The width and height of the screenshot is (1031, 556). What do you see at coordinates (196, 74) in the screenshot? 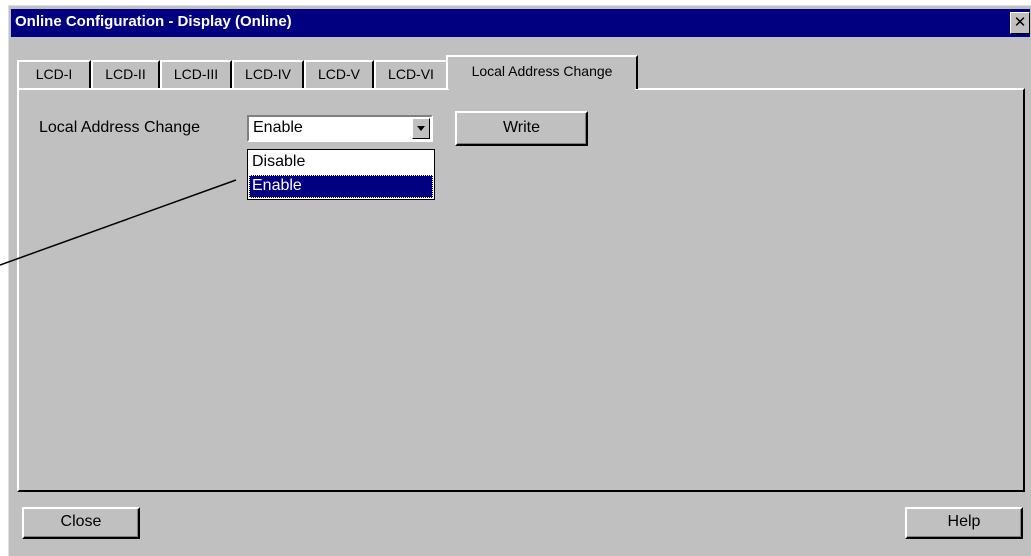
I see `tab-lcd-iii: LCD-III` at bounding box center [196, 74].